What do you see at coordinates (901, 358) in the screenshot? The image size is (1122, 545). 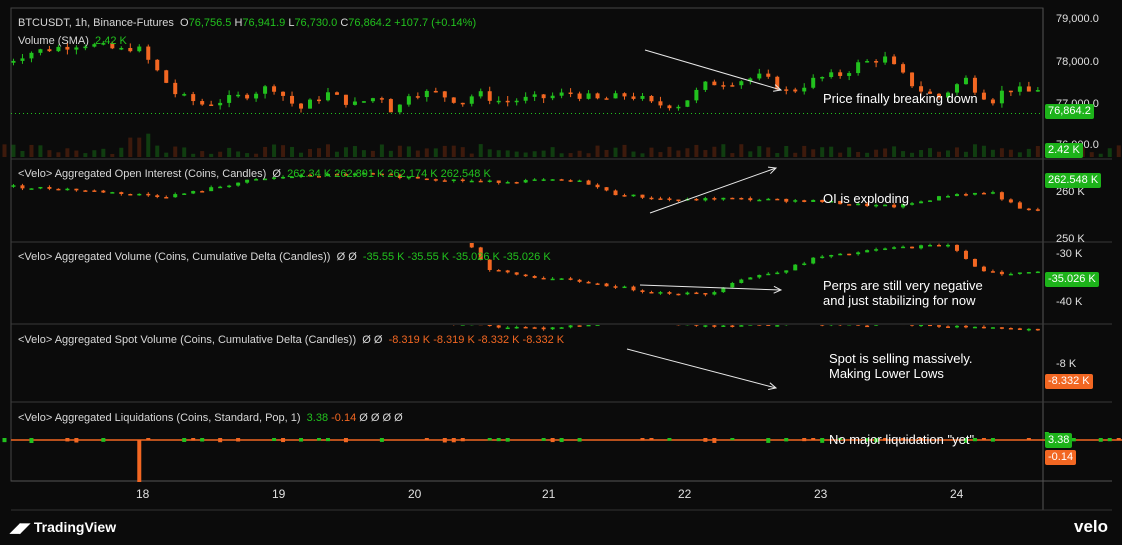 I see `annotation-spot-1: Spot is selling massively.` at bounding box center [901, 358].